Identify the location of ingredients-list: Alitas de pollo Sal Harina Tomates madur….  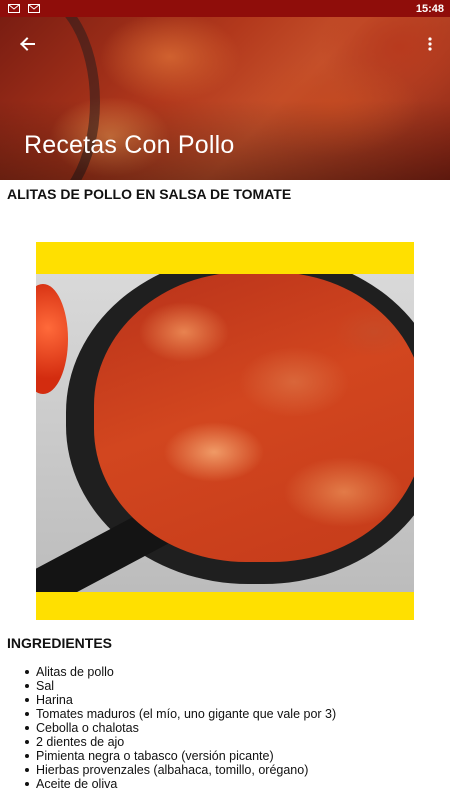
(180, 728).